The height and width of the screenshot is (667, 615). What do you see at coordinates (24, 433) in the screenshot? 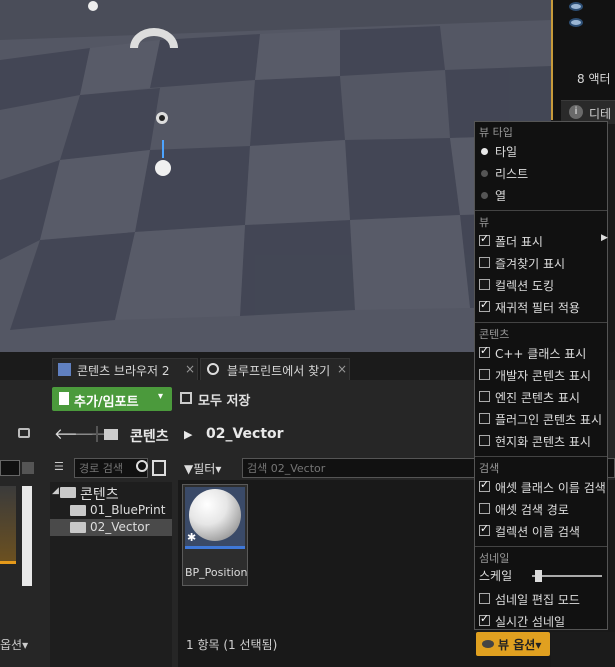
I see `lock-icon` at bounding box center [24, 433].